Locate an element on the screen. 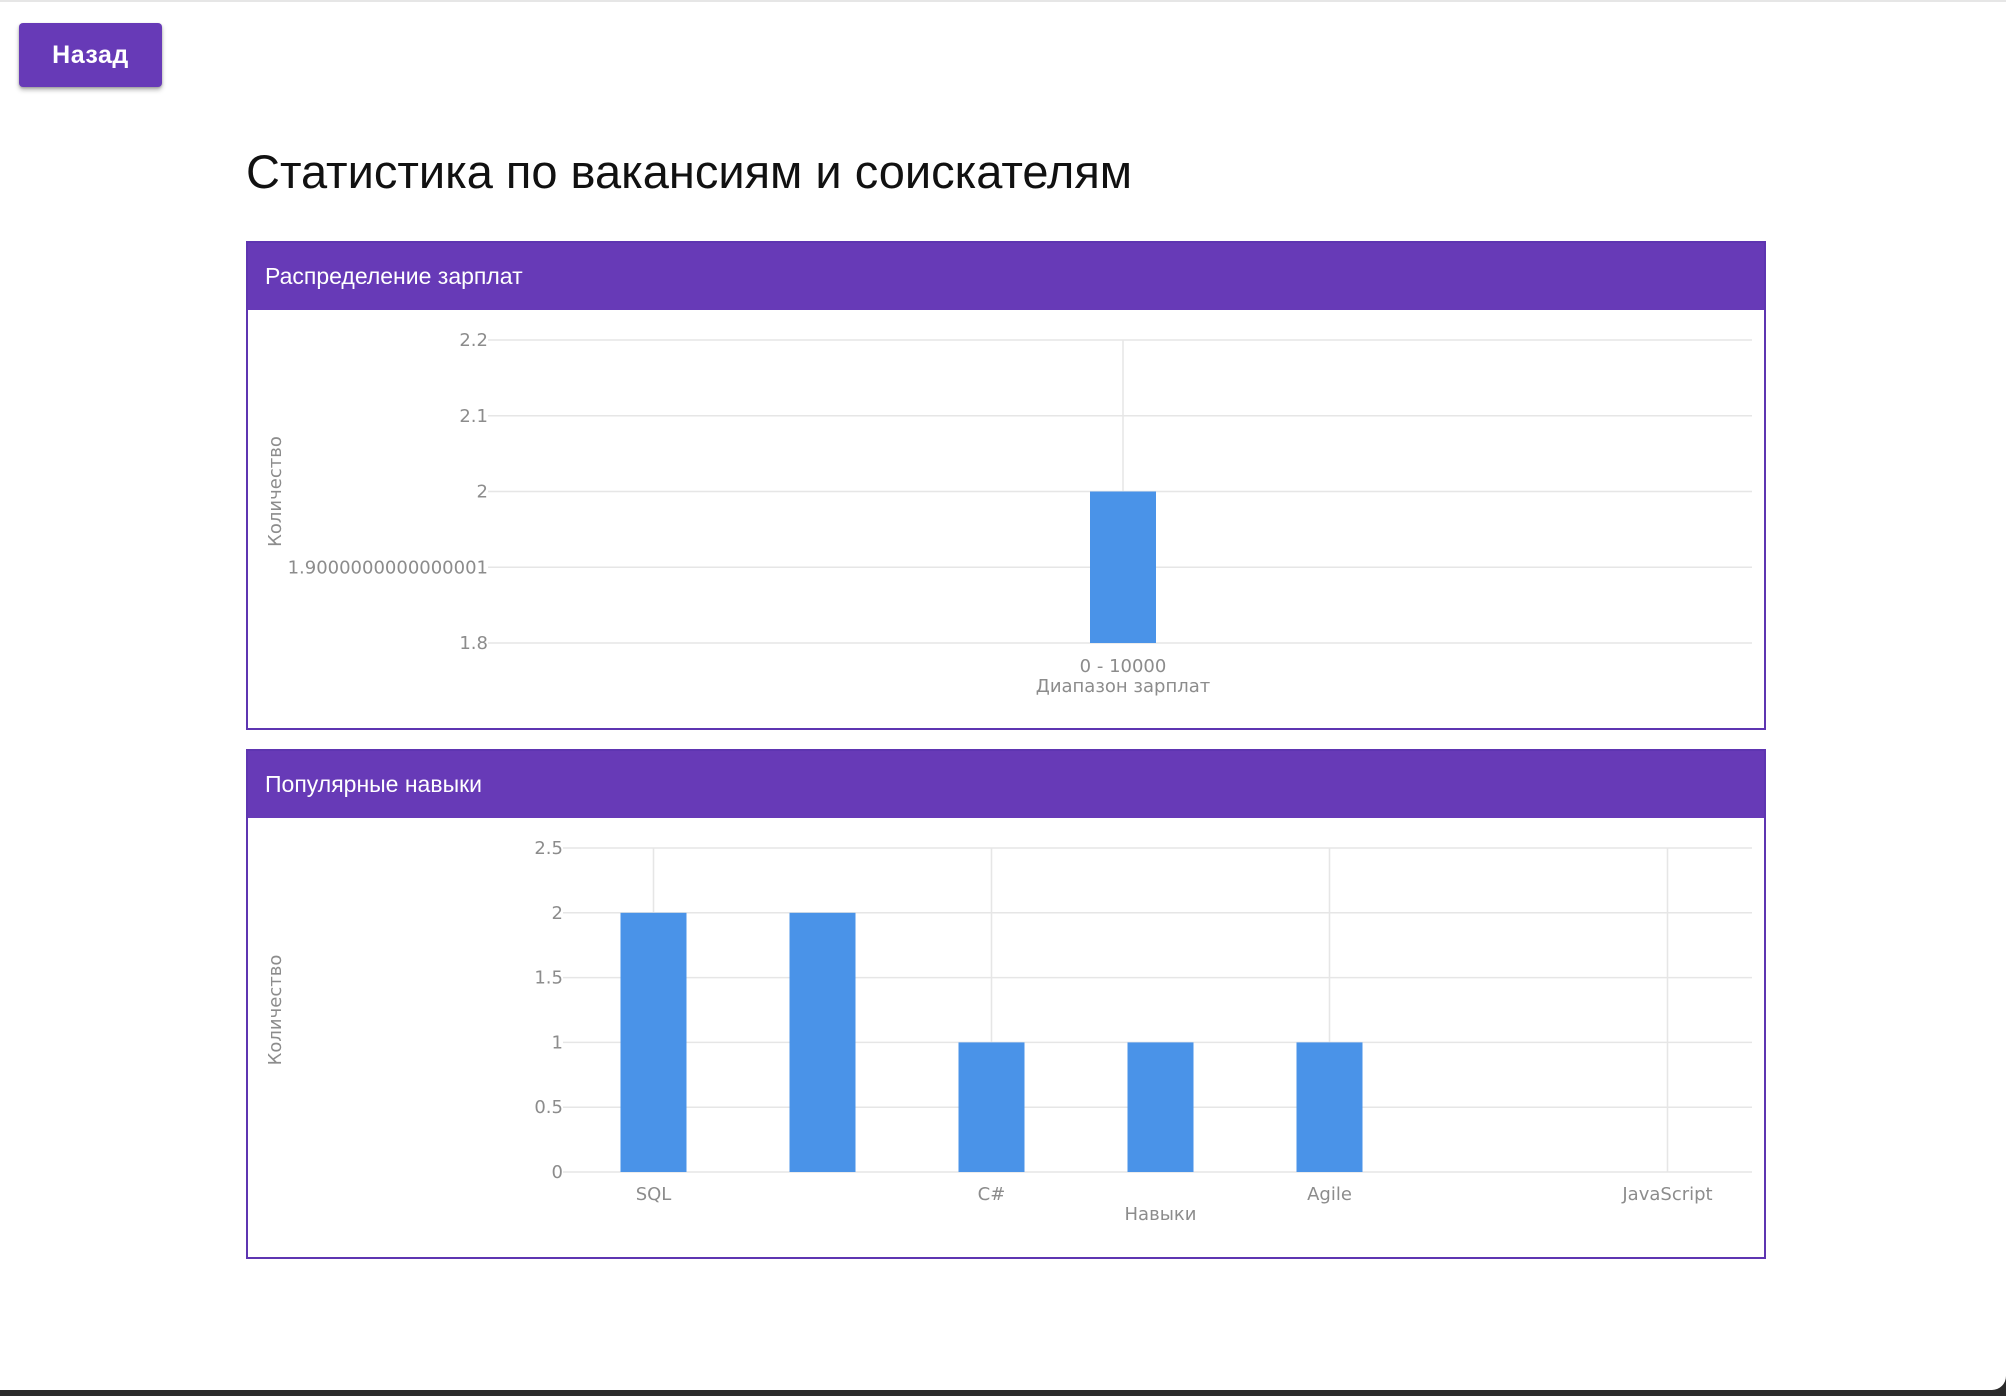 The height and width of the screenshot is (1396, 2006). y-tick-label: 2.1 is located at coordinates (473, 416).